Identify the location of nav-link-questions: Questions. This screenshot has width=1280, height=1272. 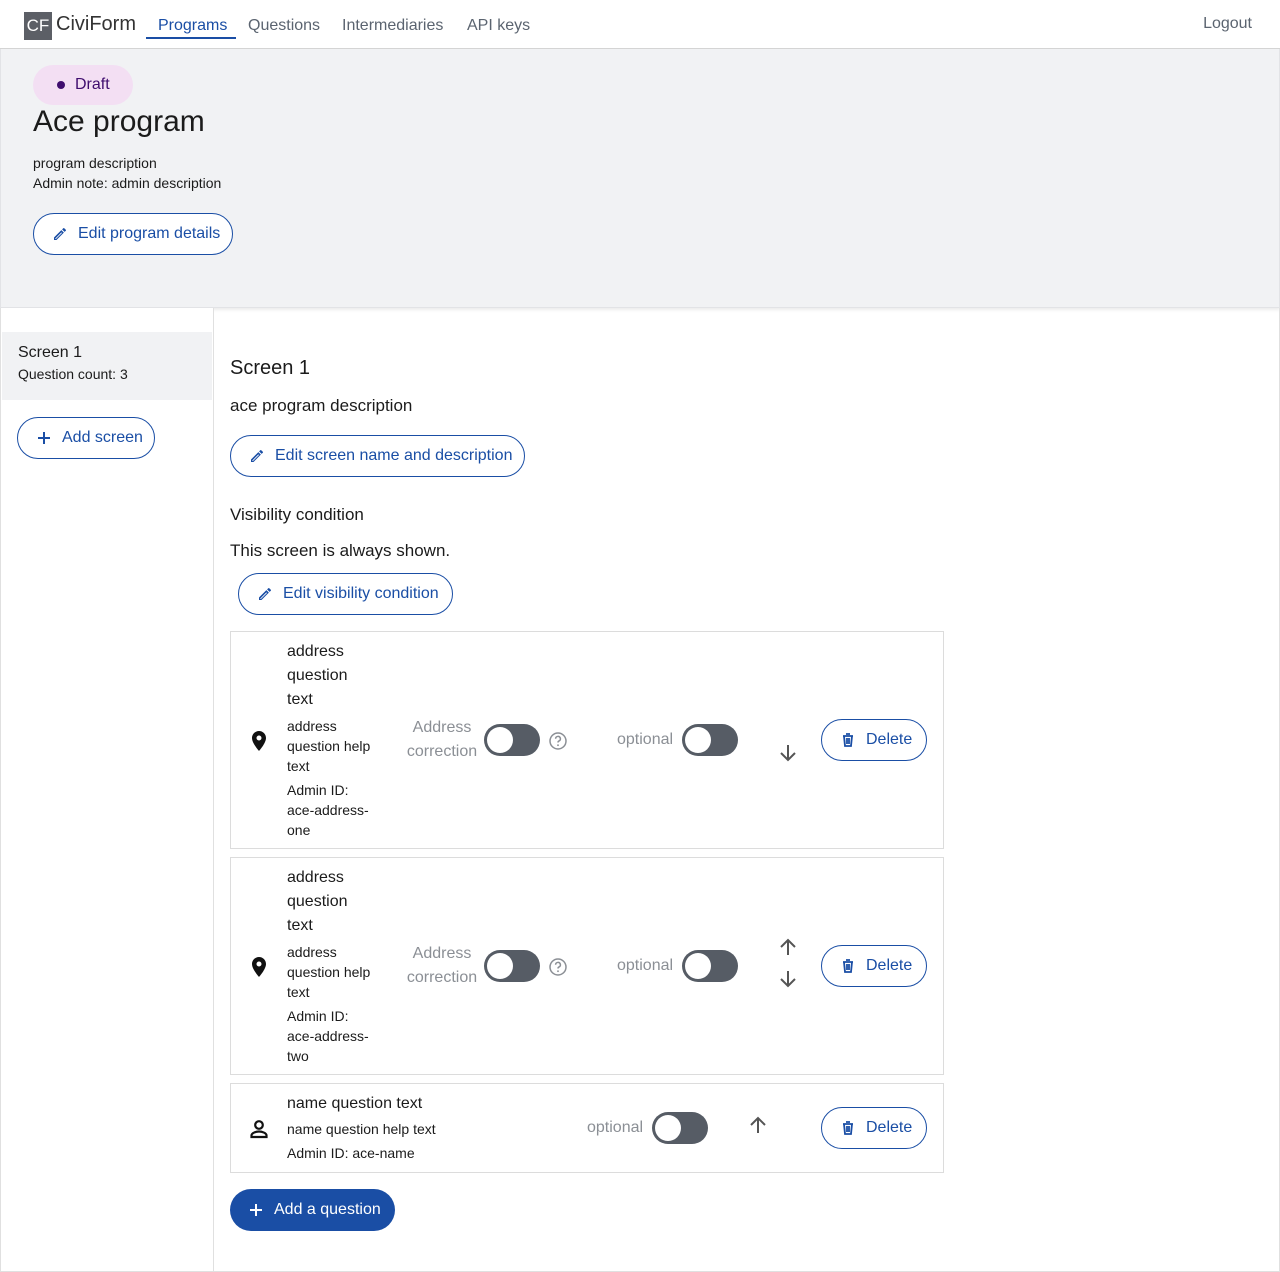
(284, 26).